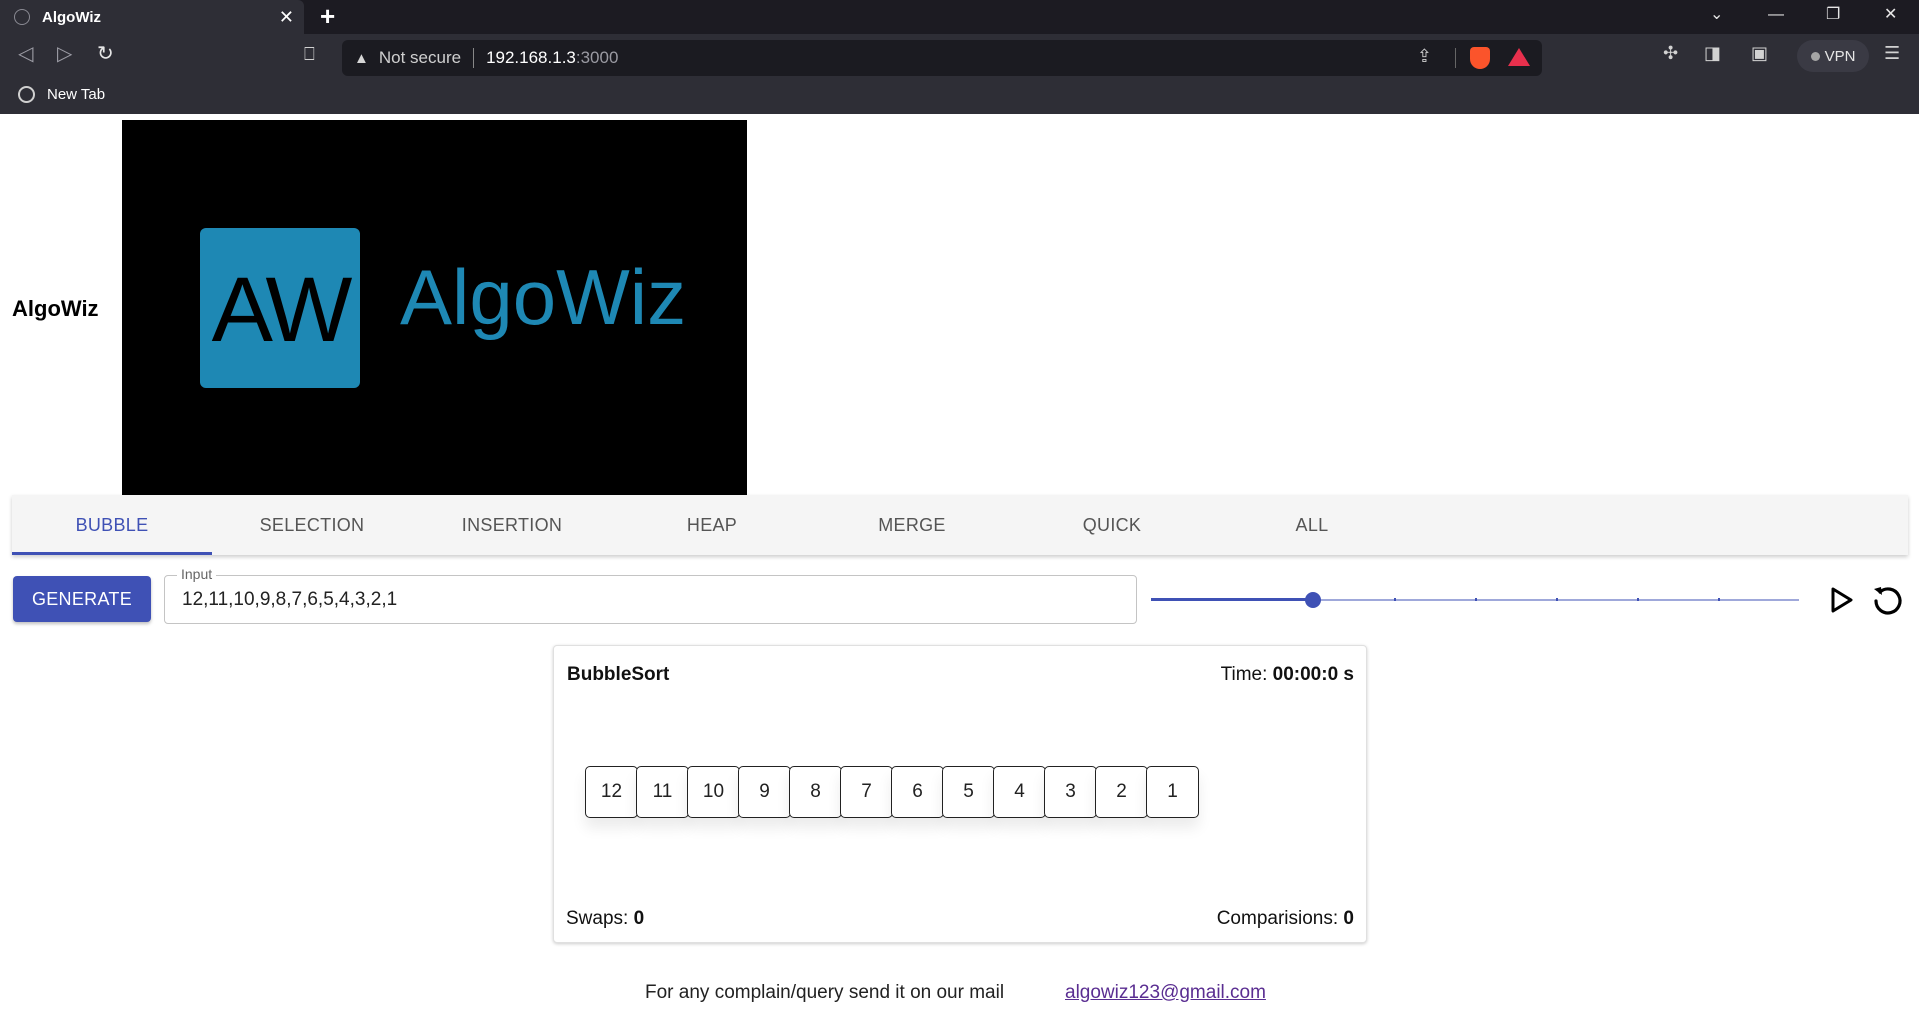 The image size is (1919, 1013). I want to click on url-host: 192.168.1.3, so click(531, 57).